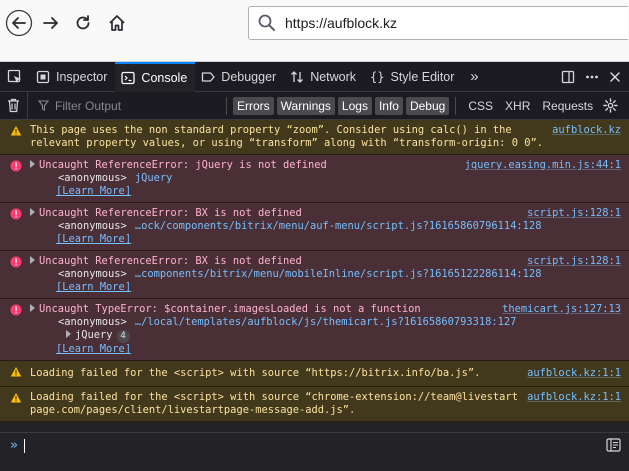  I want to click on filter-xhr-button: XHR, so click(517, 106).